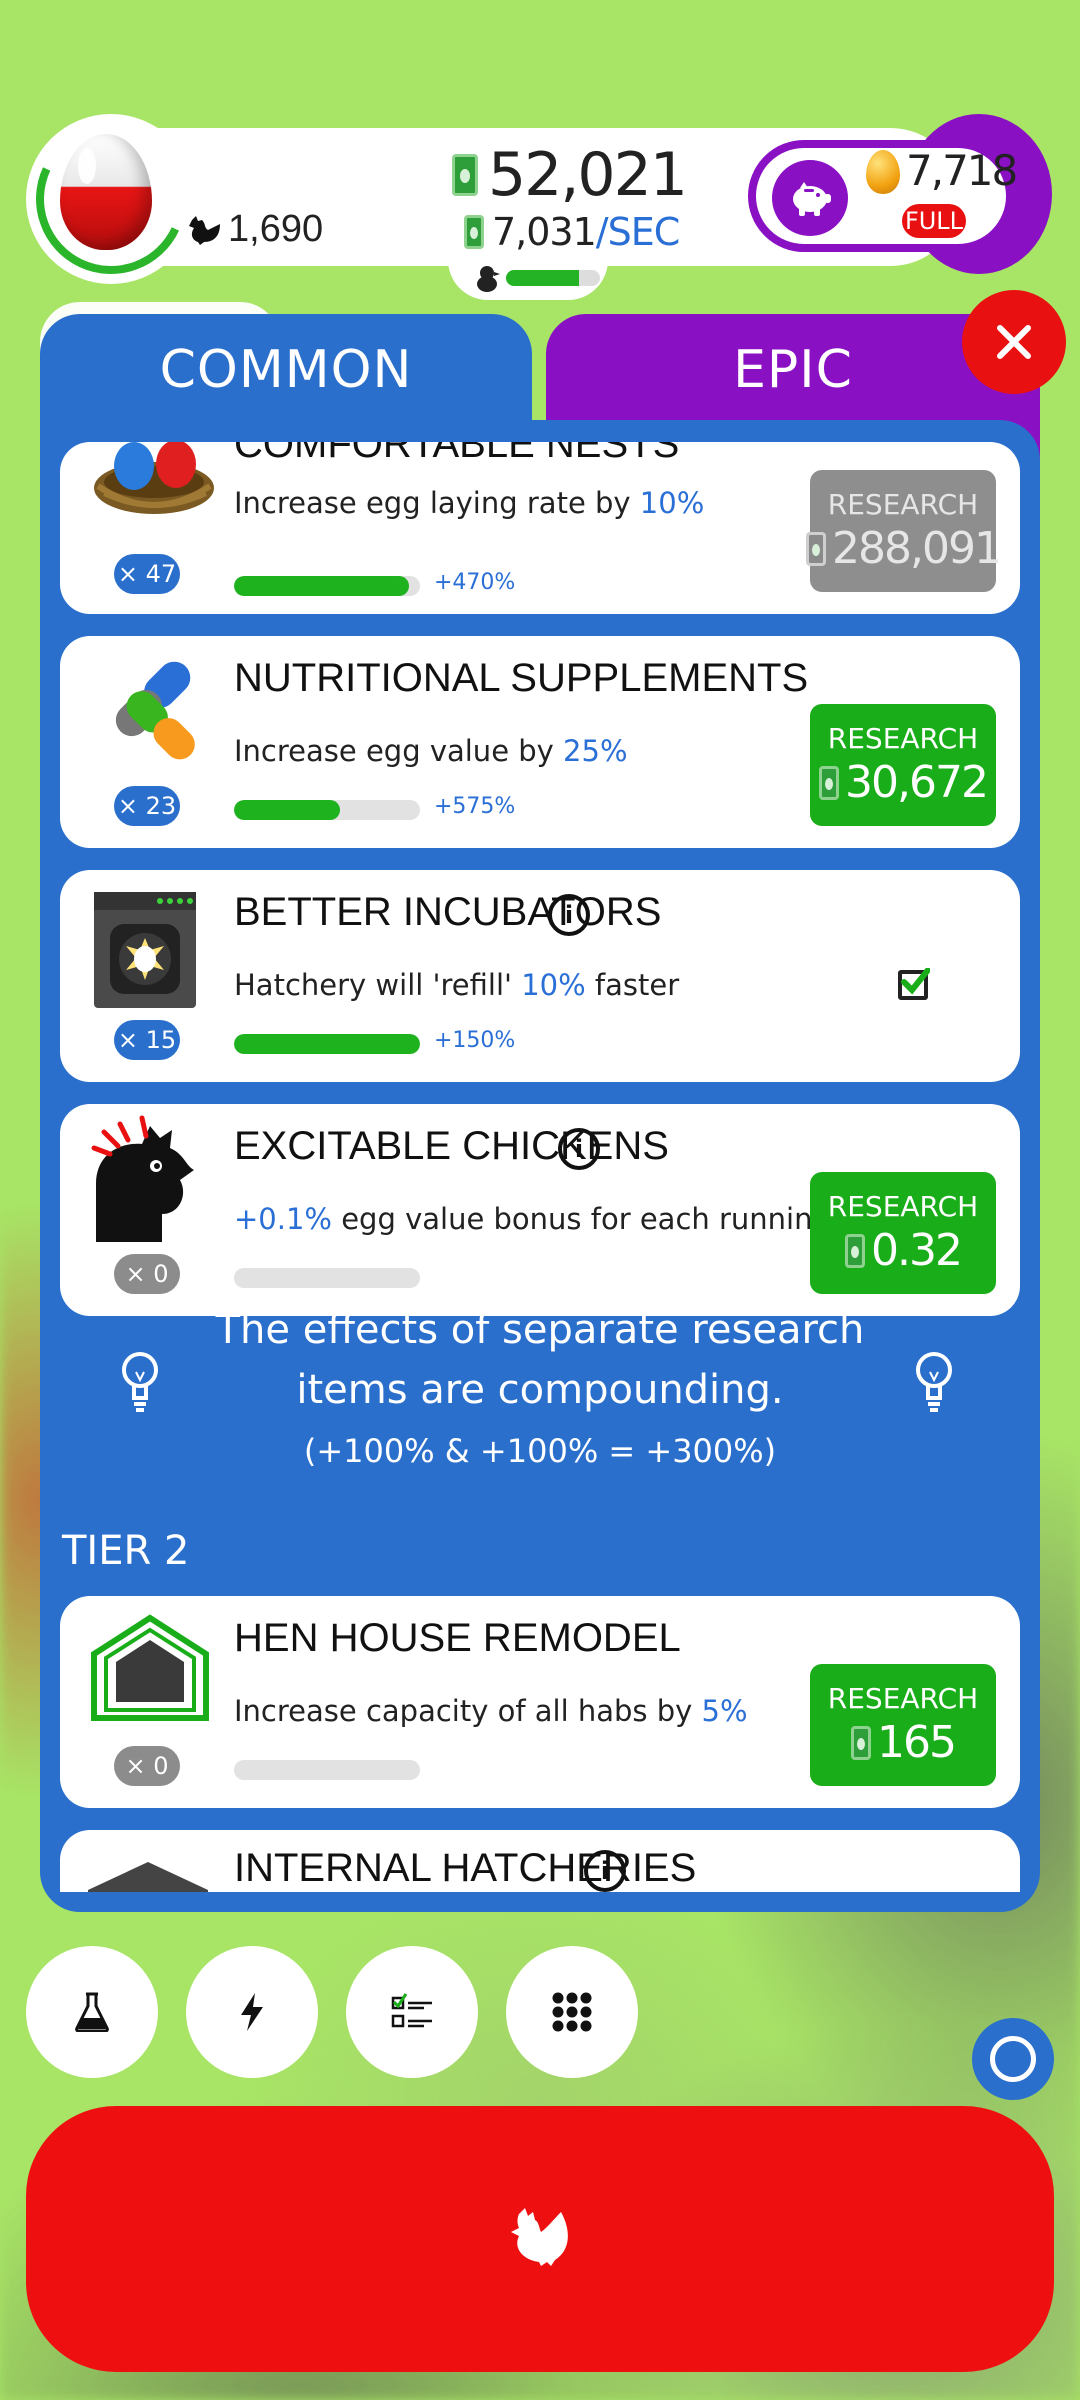  I want to click on money-total-value: 52,021, so click(588, 175).